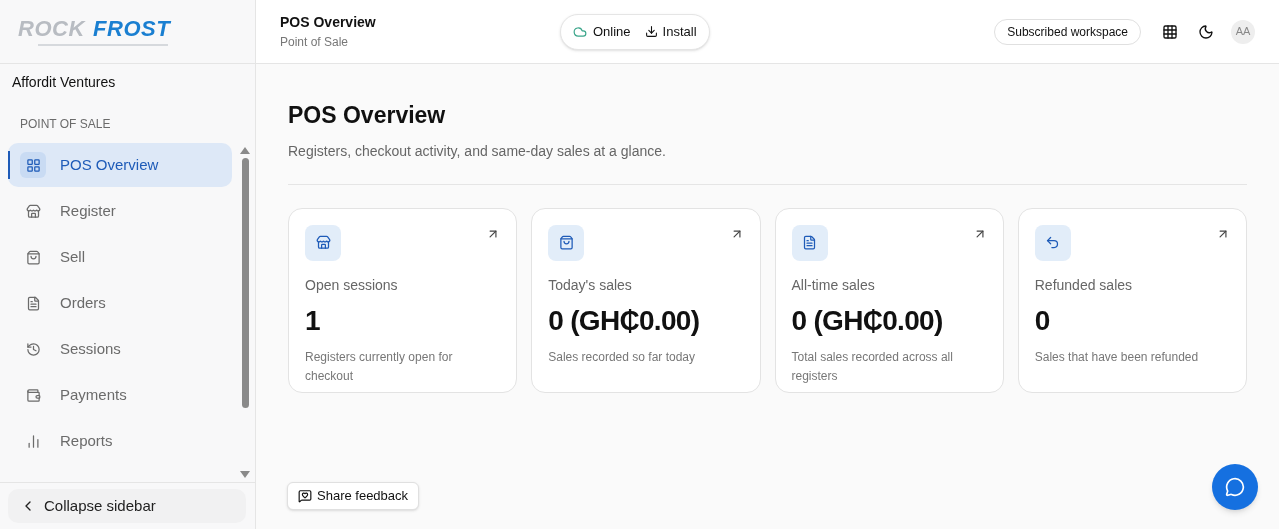  I want to click on sidebar-item: Payments, so click(120, 395).